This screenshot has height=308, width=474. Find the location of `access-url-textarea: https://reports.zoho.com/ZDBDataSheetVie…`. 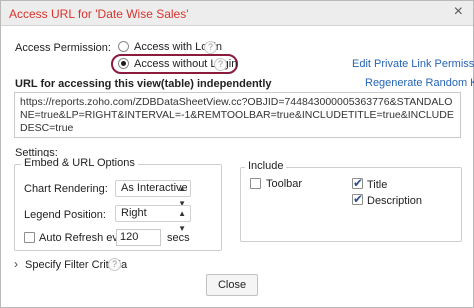

access-url-textarea: https://reports.zoho.com/ZDBDataSheetVie… is located at coordinates (237, 115).